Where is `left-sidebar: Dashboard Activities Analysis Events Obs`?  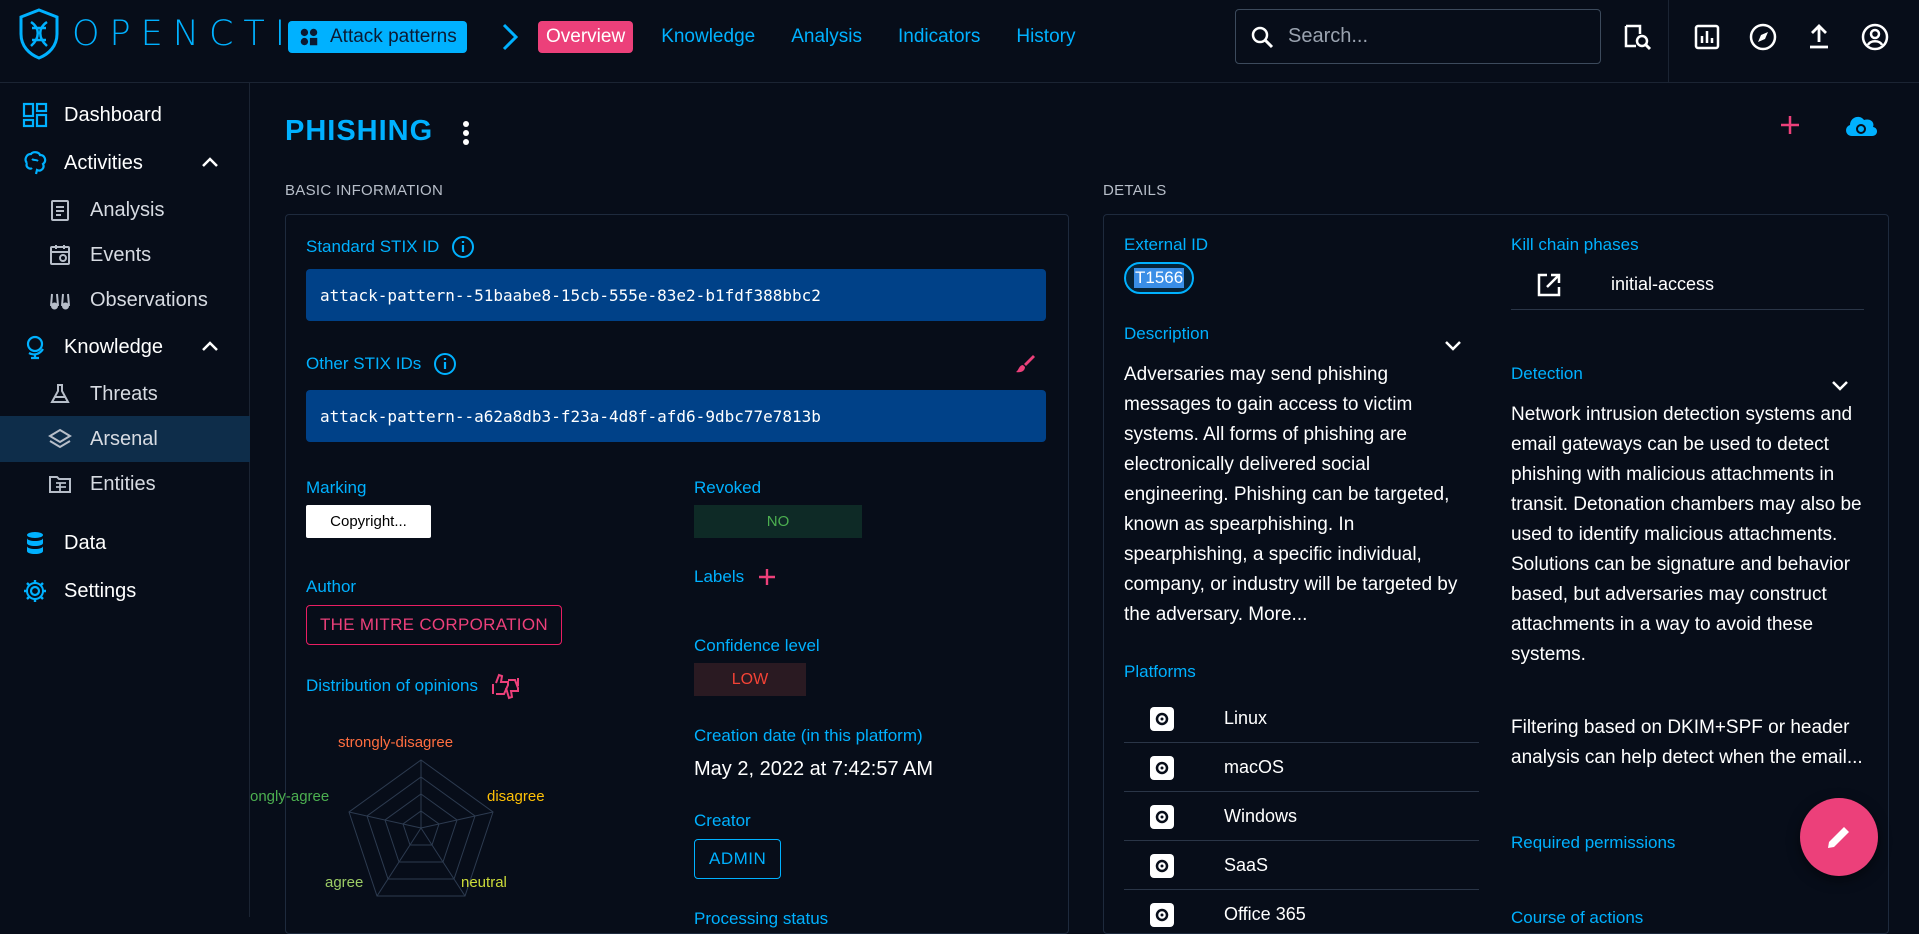
left-sidebar: Dashboard Activities Analysis Events Obs is located at coordinates (125, 500).